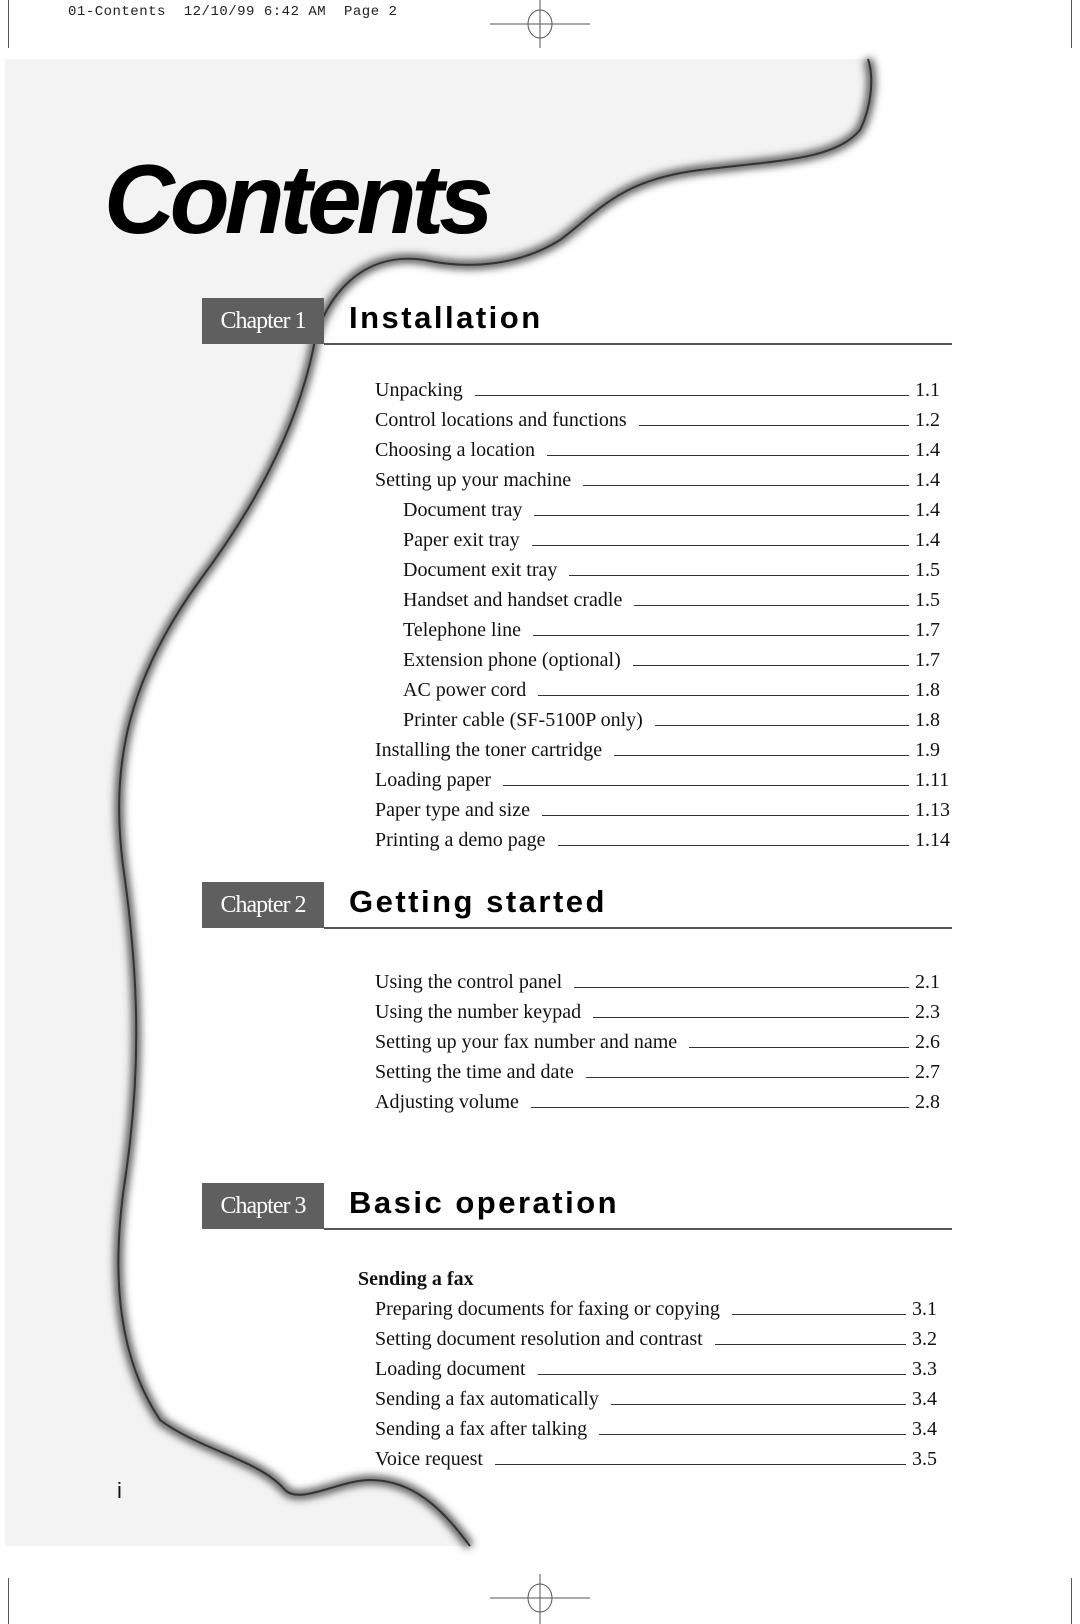 The width and height of the screenshot is (1080, 1624). I want to click on toc-entry: Adjusting volume 2.8, so click(665, 1102).